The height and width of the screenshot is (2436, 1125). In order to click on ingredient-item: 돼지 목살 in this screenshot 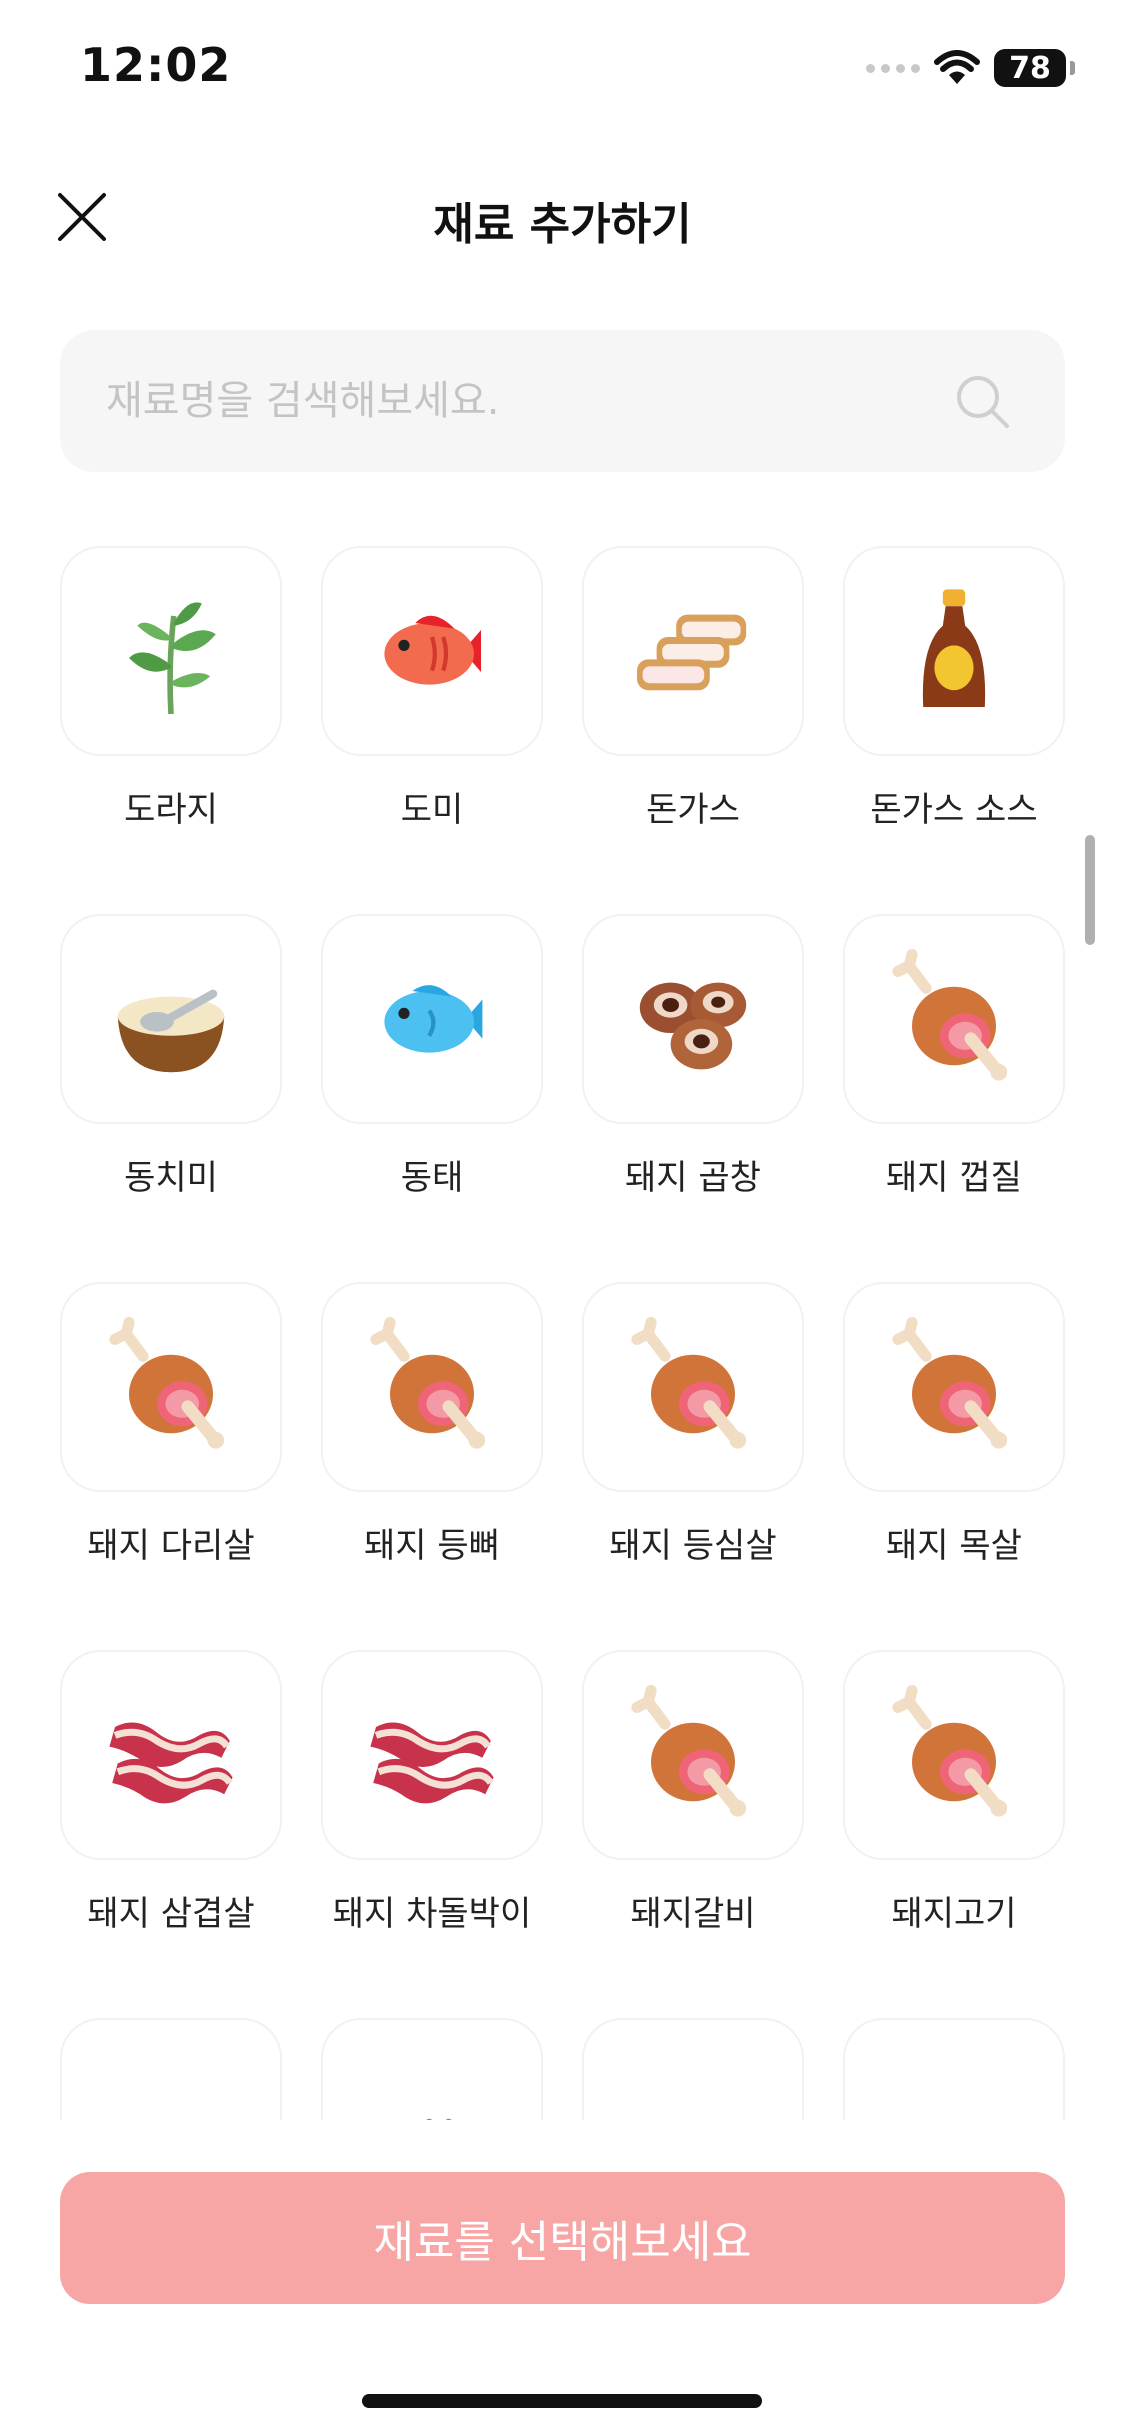, I will do `click(954, 1466)`.